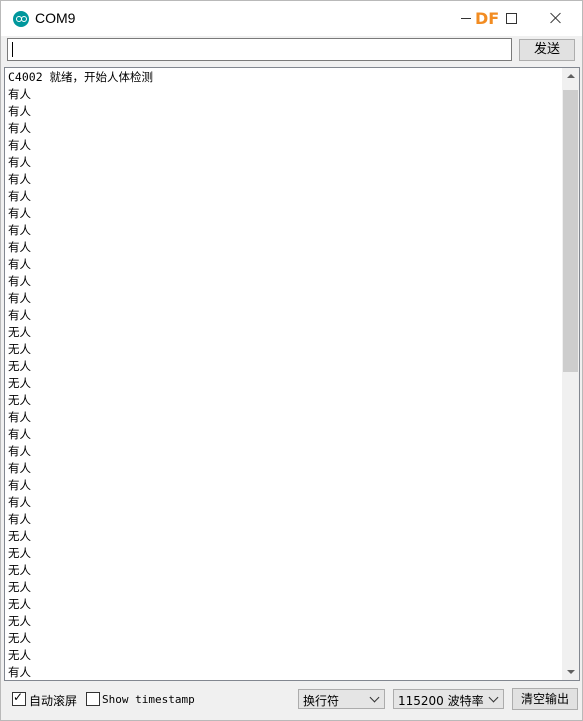 The height and width of the screenshot is (721, 583). I want to click on output-line: C4002 就绪，开始人体检测, so click(81, 77).